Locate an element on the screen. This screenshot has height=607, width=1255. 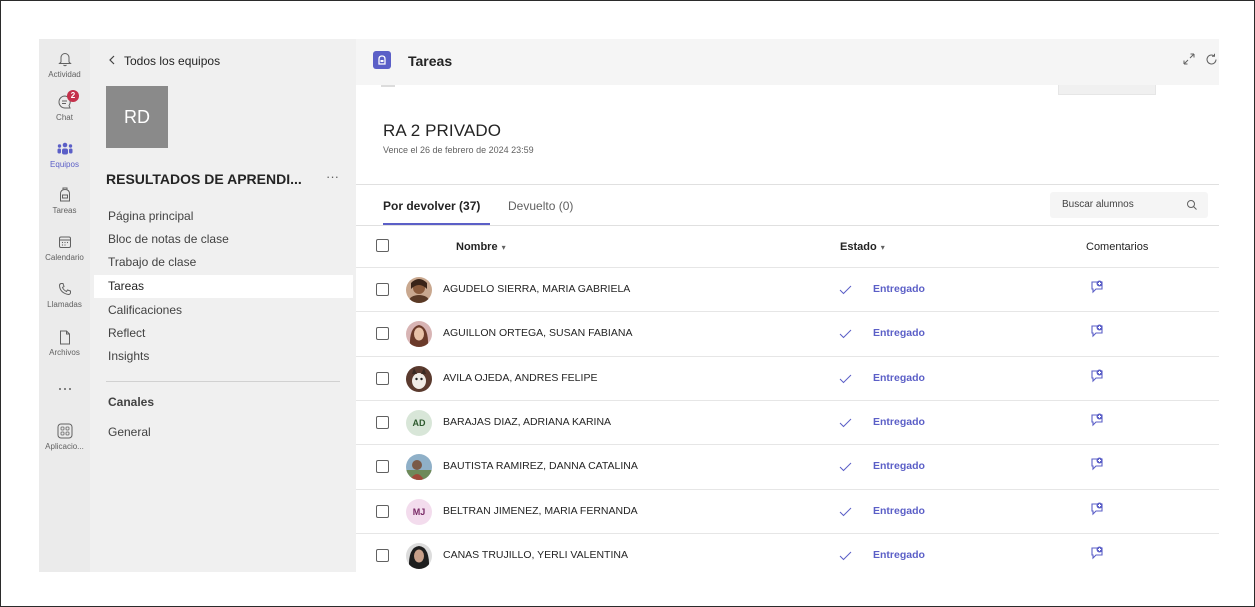
column-header-status: Estado ▾ is located at coordinates (862, 247).